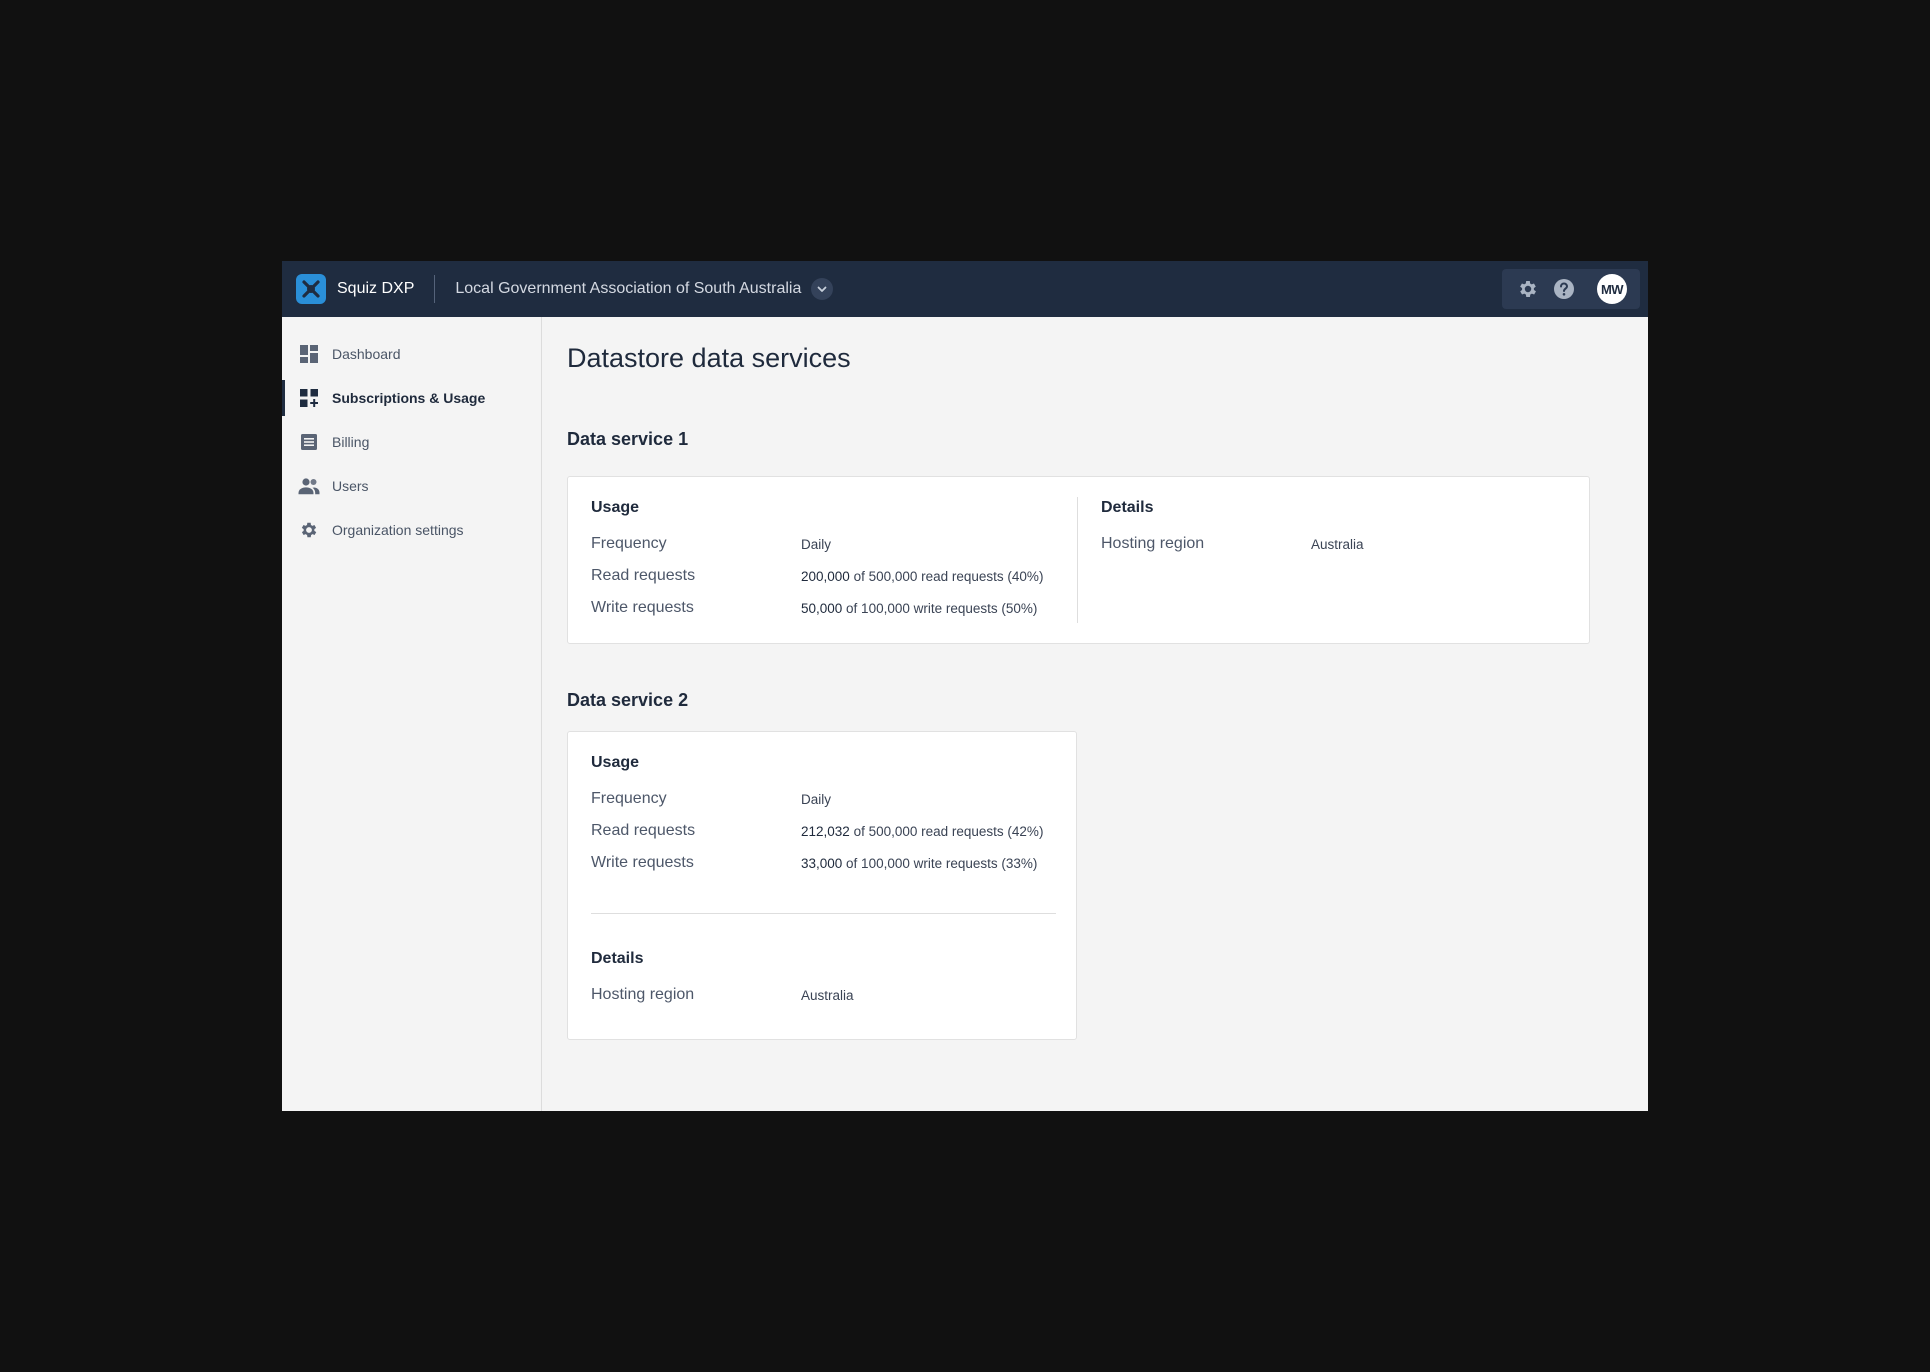 This screenshot has width=1930, height=1372. Describe the element at coordinates (628, 439) in the screenshot. I see `data-service-1-title: Data service 1` at that location.